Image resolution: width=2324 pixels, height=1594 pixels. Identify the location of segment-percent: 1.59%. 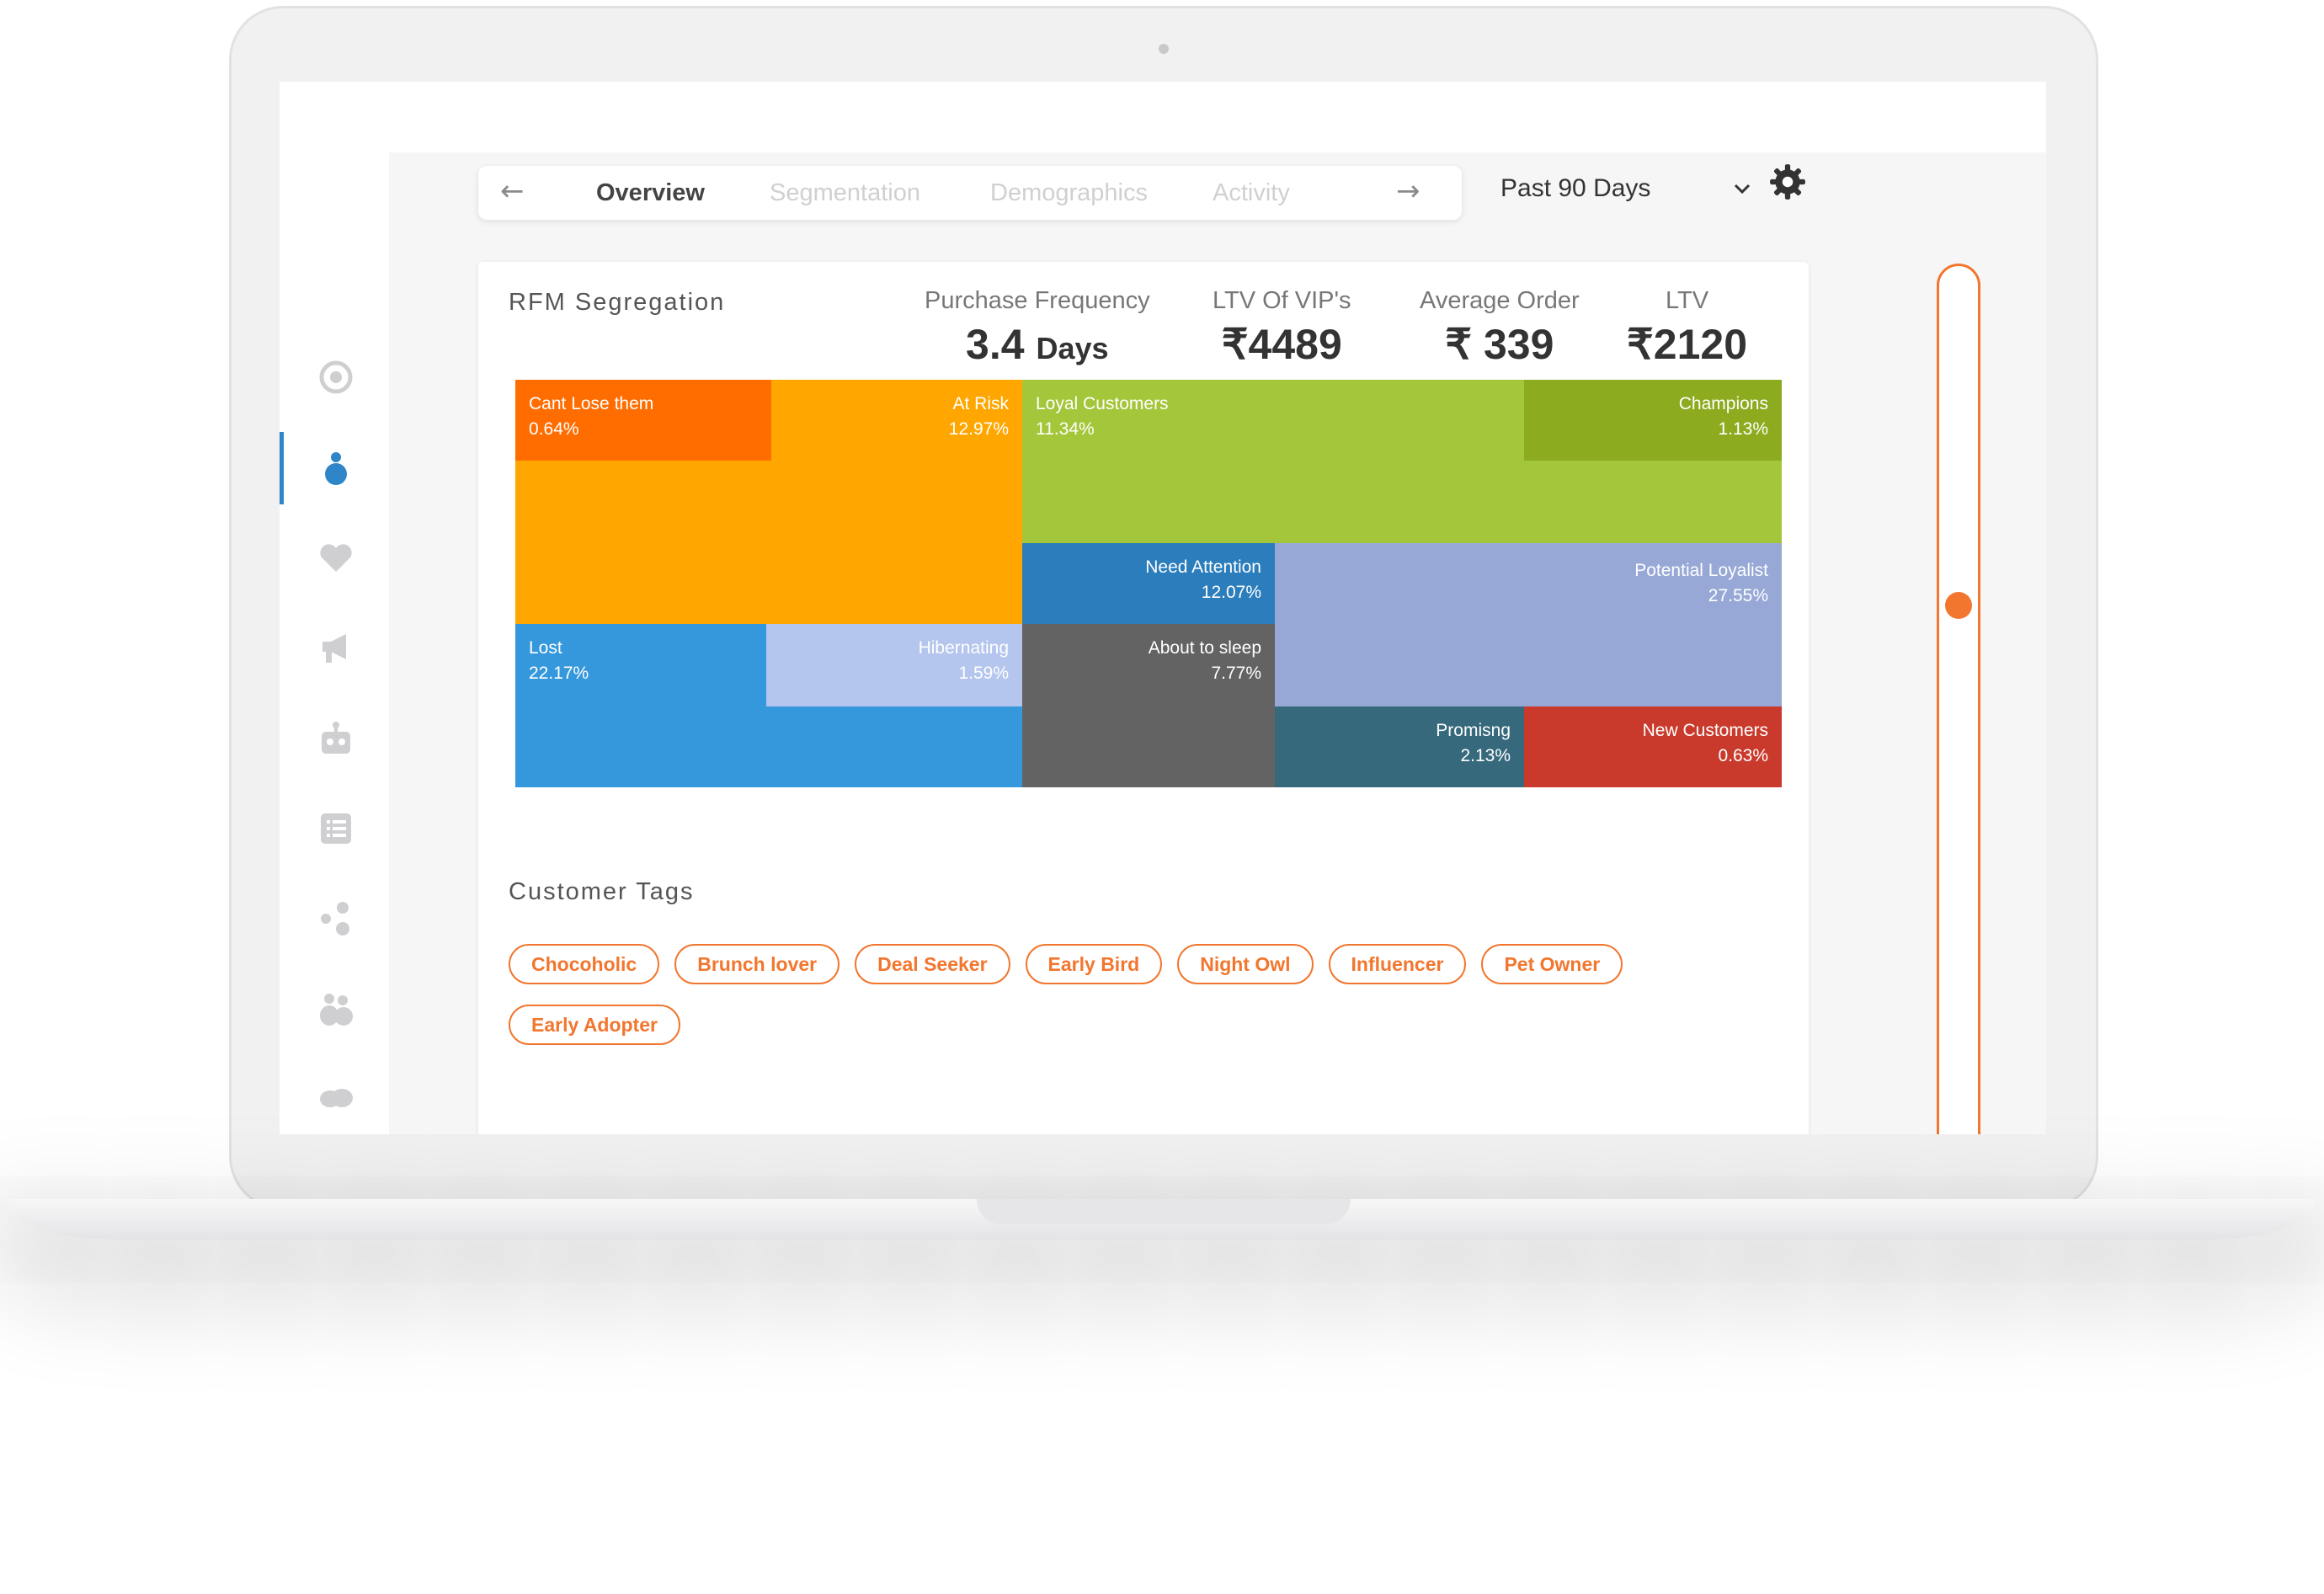
(983, 673).